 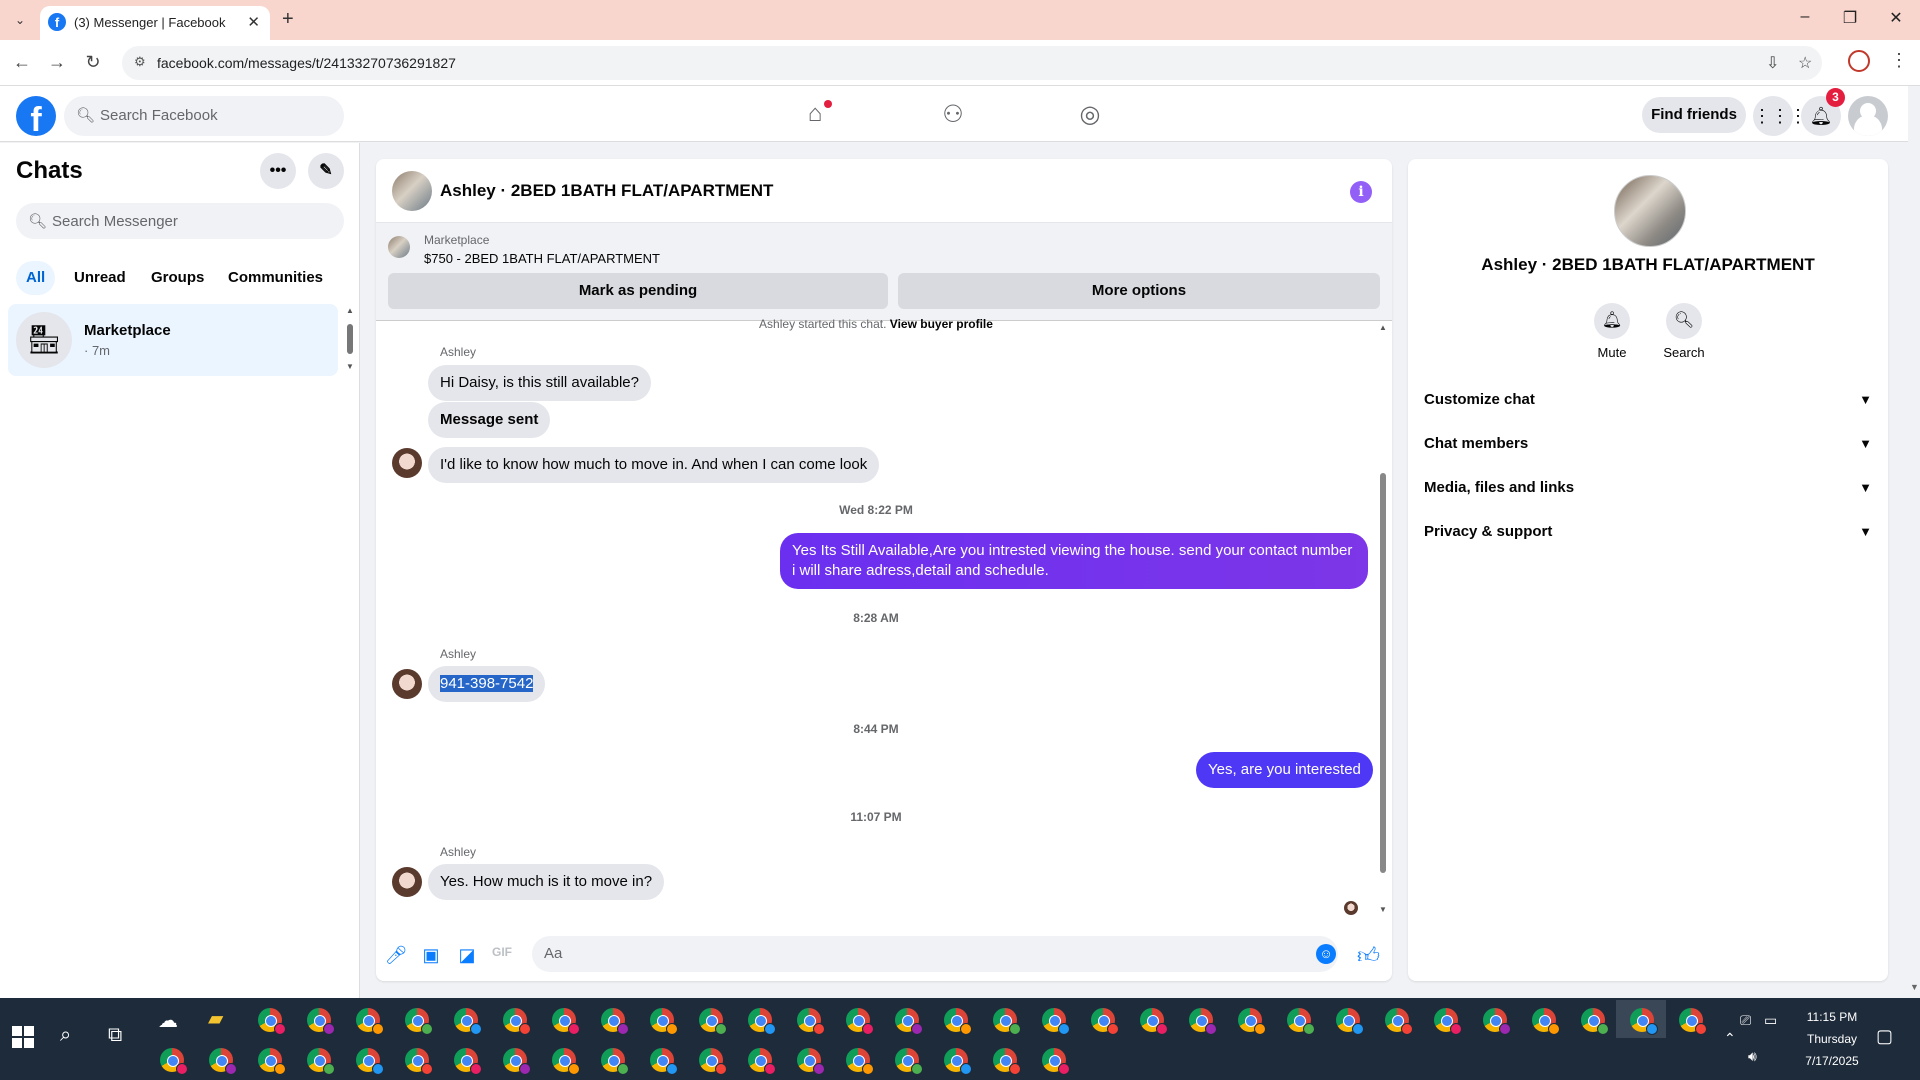 I want to click on windows-start-icon, so click(x=23, y=1037).